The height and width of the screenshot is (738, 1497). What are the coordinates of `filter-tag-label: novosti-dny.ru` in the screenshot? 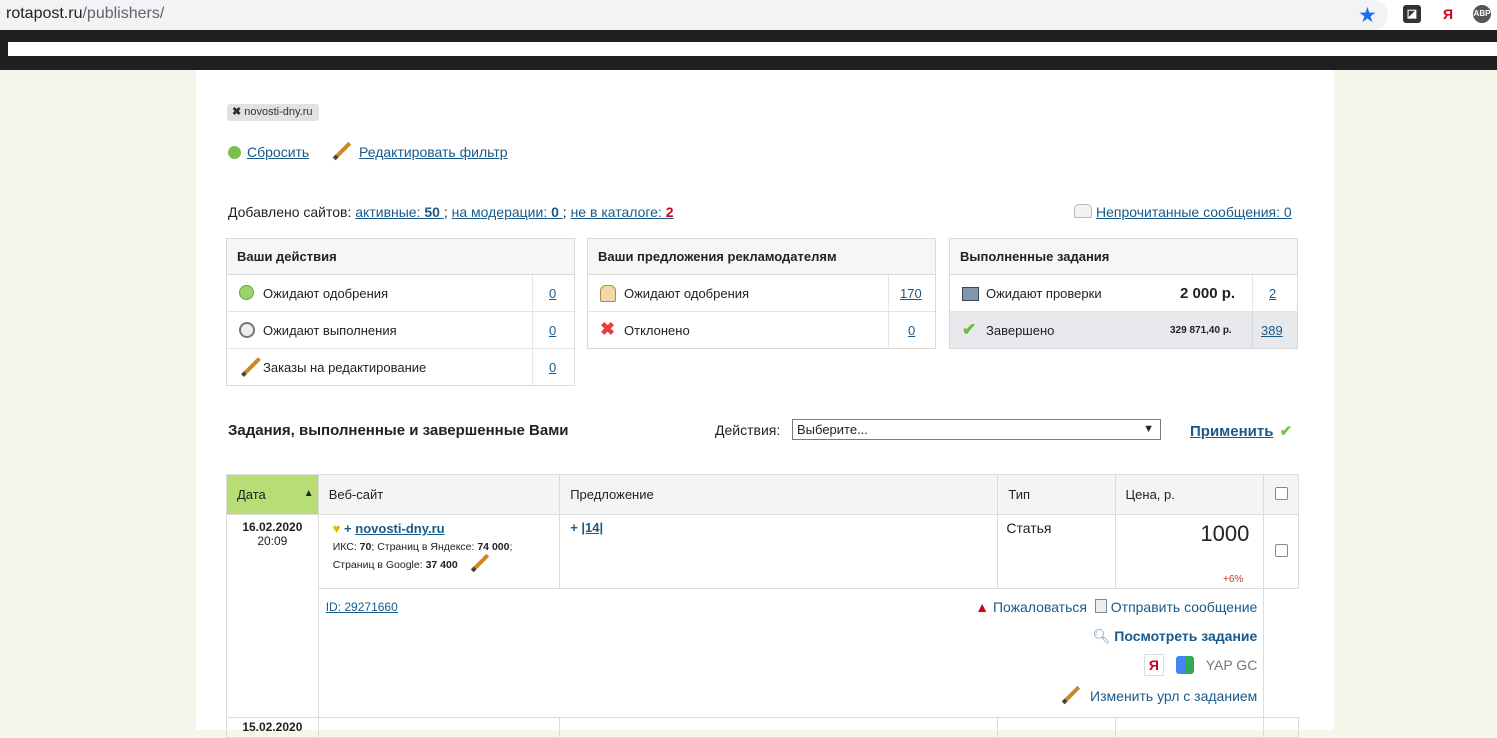 It's located at (278, 112).